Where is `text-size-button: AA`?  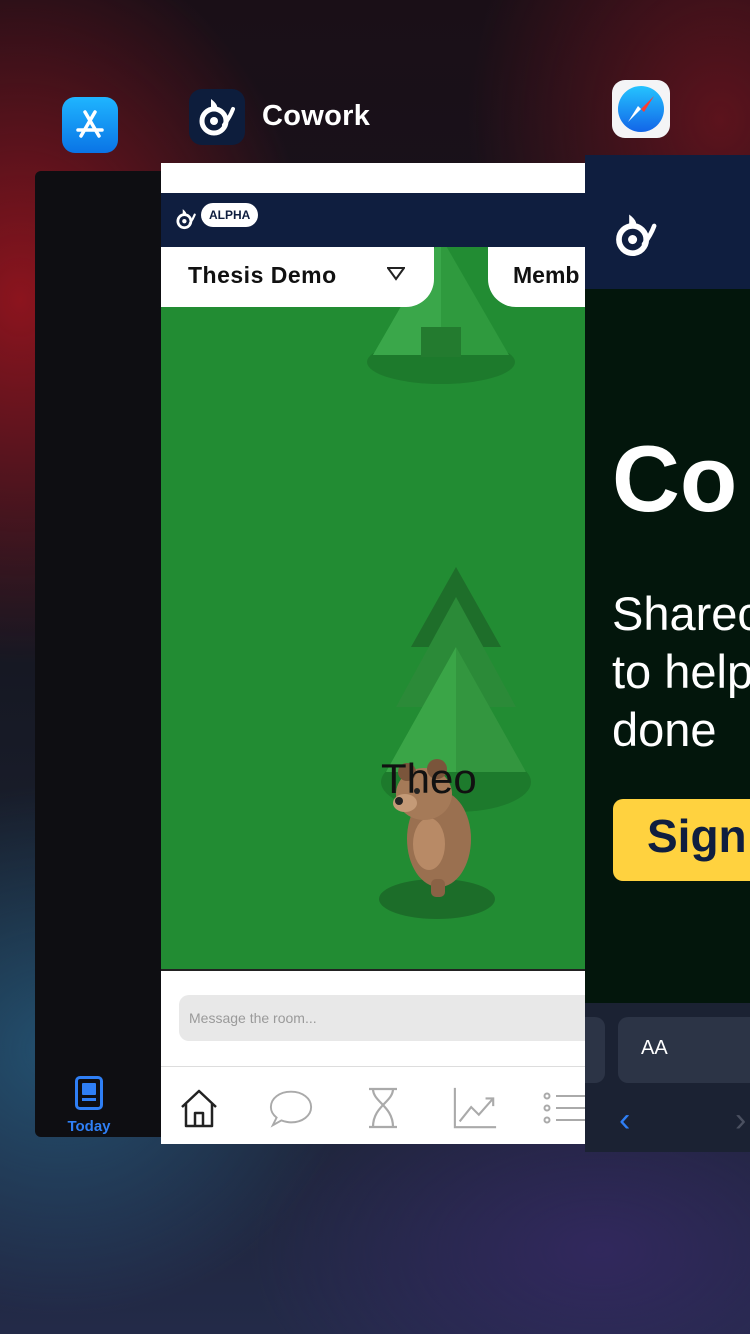 text-size-button: AA is located at coordinates (654, 1048).